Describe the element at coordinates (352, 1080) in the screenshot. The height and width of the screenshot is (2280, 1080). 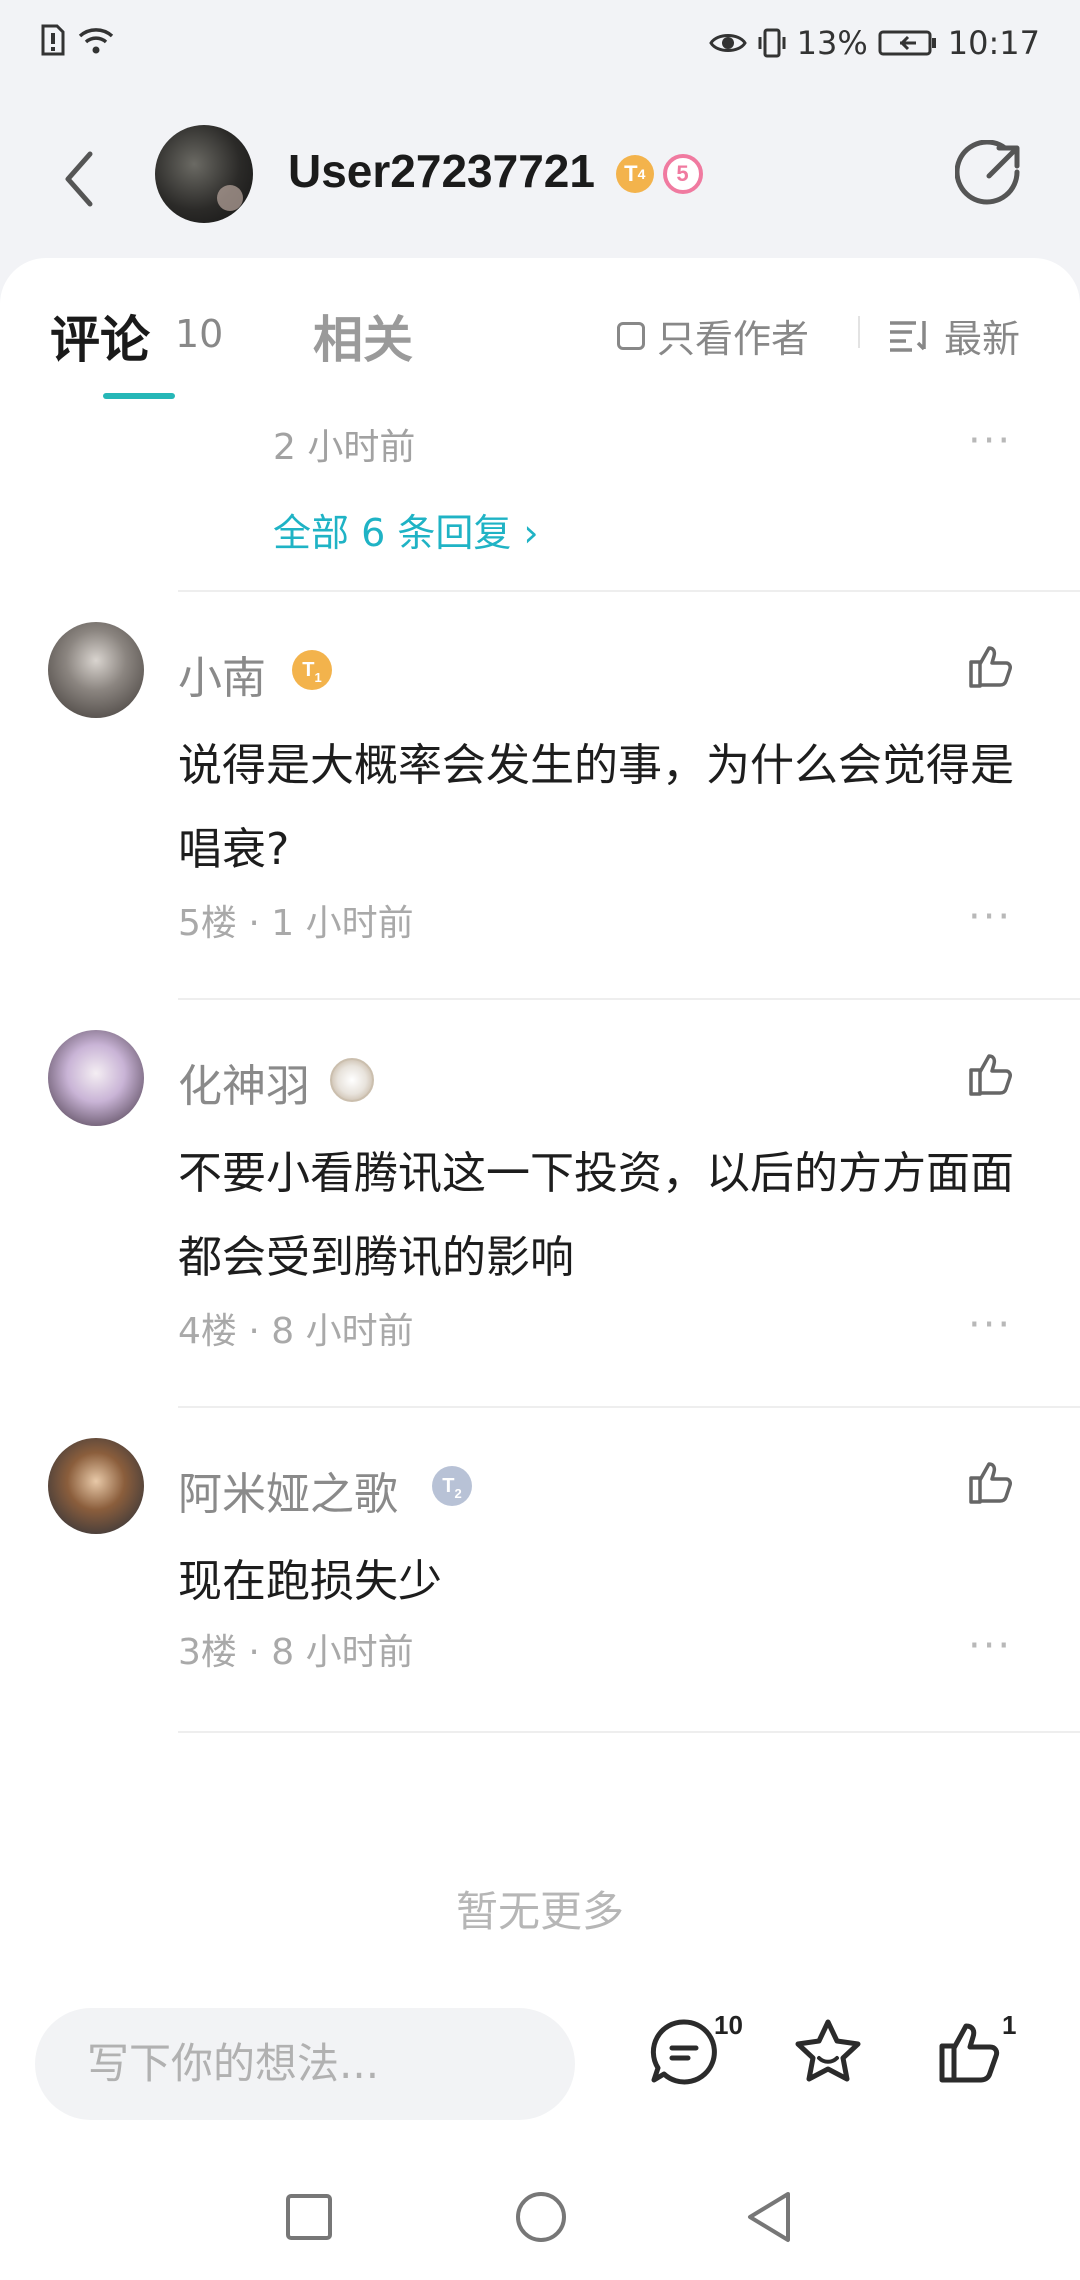
I see `character-badge-icon` at that location.